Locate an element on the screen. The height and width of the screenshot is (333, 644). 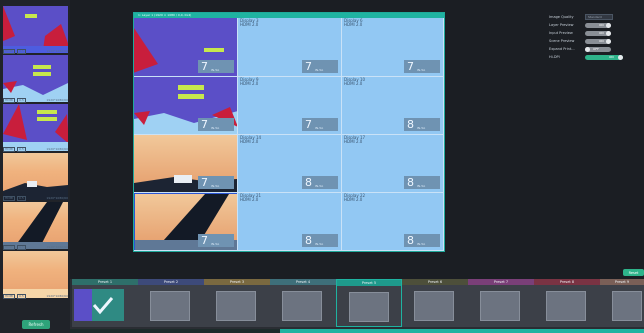
preset-6: Preset 6 is located at coordinates (435, 303).